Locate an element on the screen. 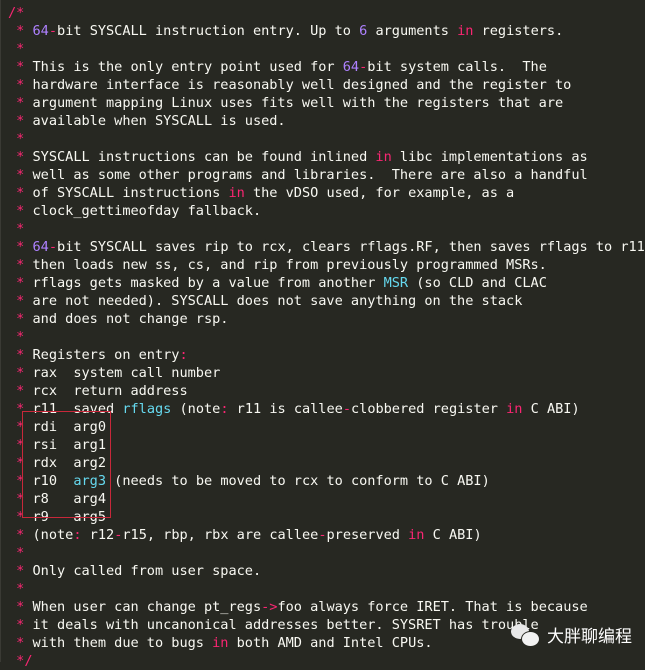 The width and height of the screenshot is (645, 670). code-text: When user can change pt_regs is located at coordinates (143, 607).